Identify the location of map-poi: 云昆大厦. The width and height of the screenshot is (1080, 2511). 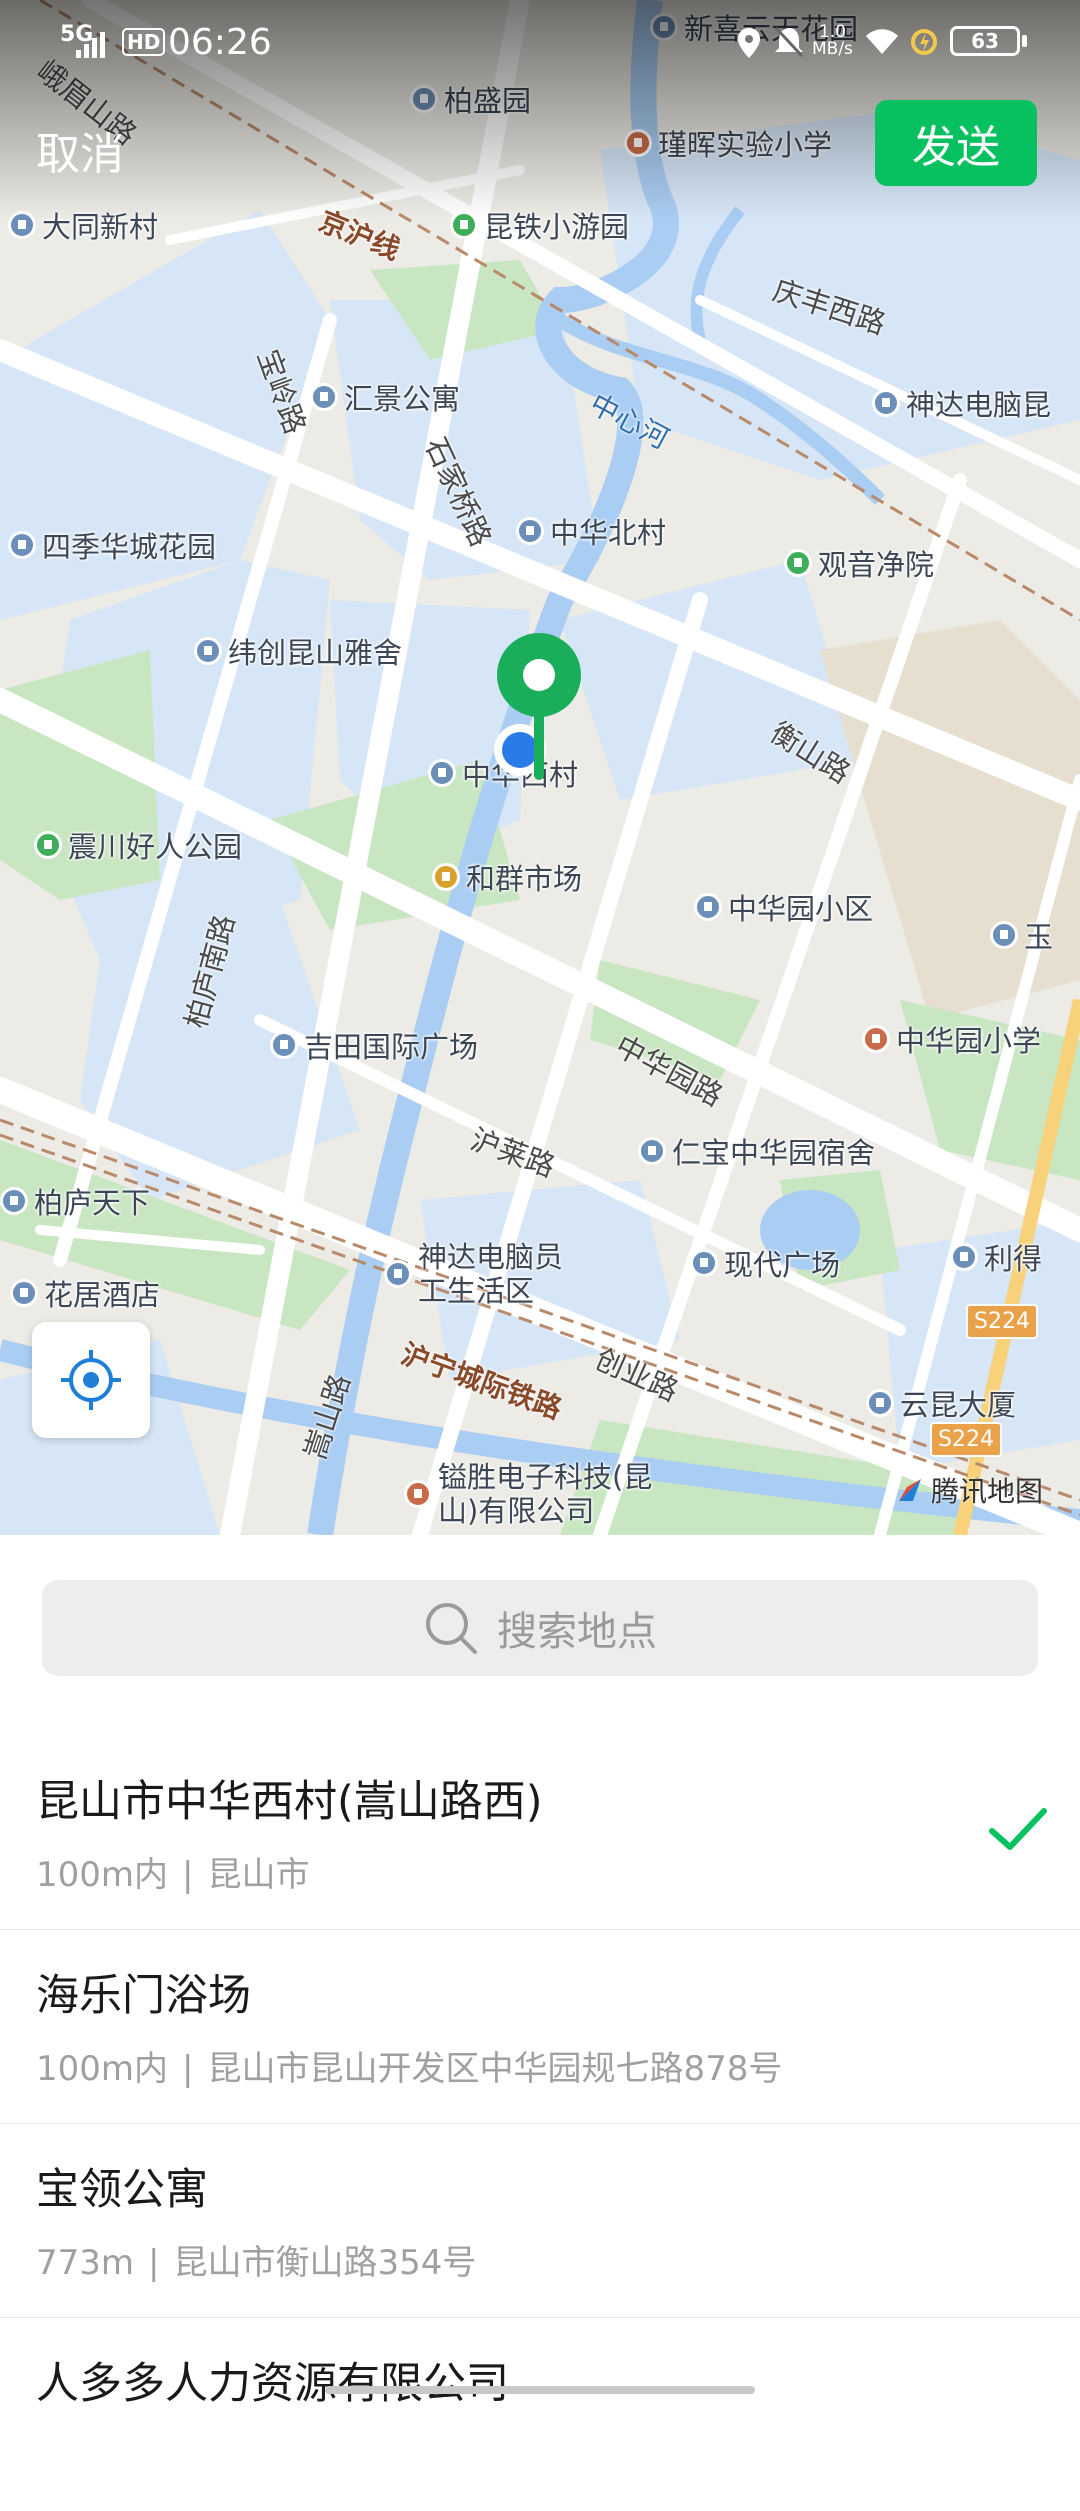
(941, 1403).